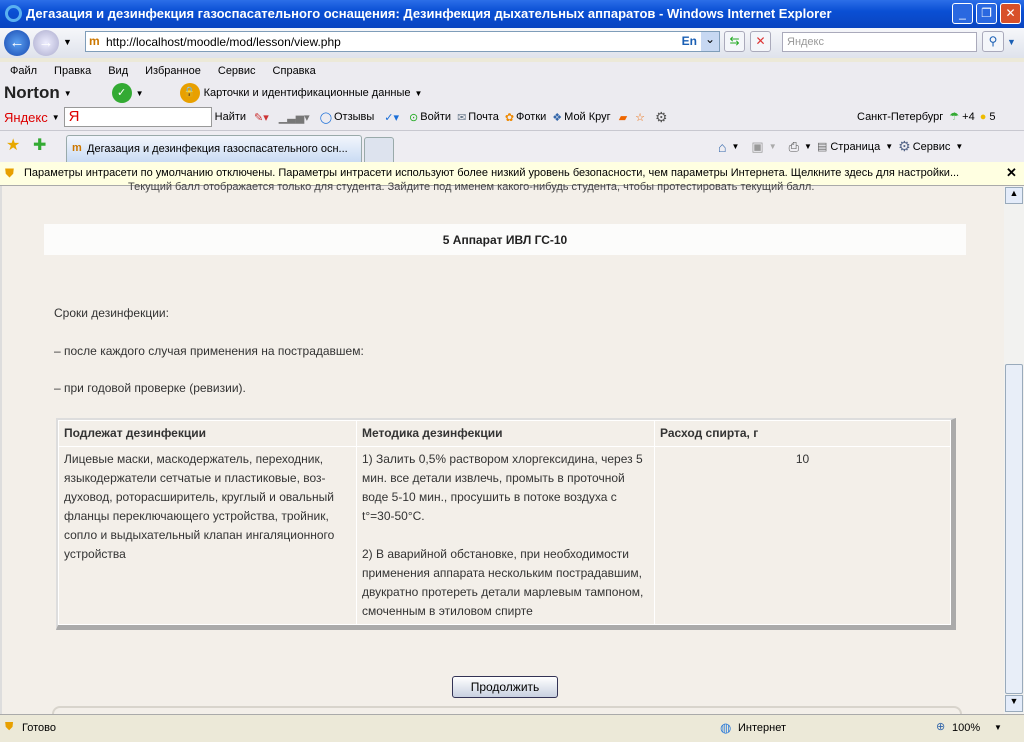 The width and height of the screenshot is (1024, 742). I want to click on highlighter-icon: ✎▾, so click(261, 117).